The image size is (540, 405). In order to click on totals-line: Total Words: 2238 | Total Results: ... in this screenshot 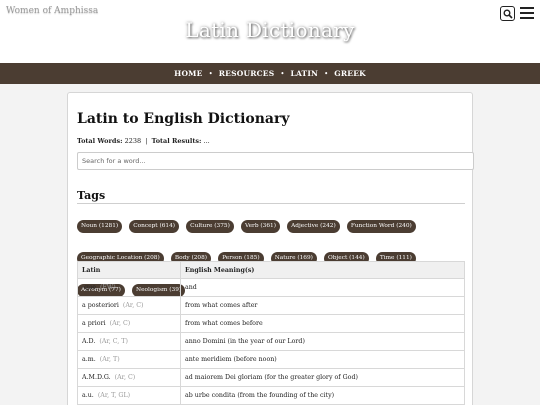, I will do `click(143, 141)`.